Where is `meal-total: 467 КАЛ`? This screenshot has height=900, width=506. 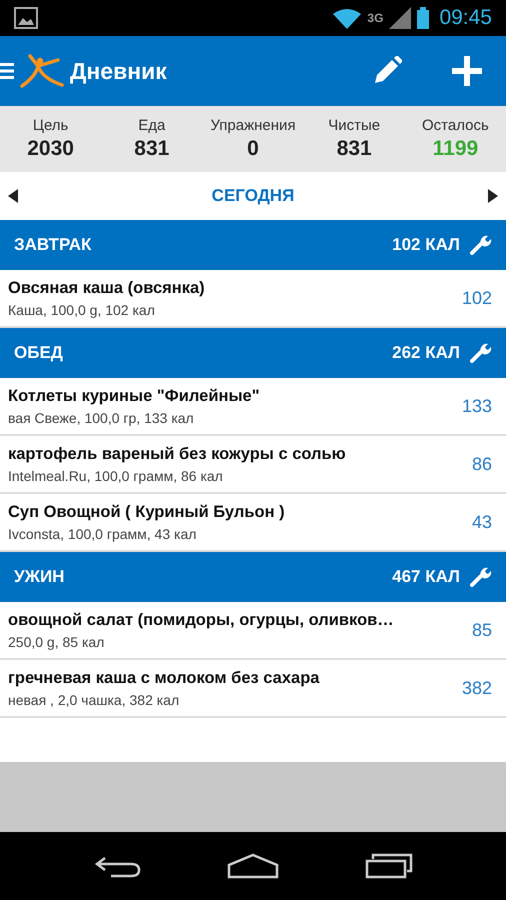 meal-total: 467 КАЛ is located at coordinates (426, 577).